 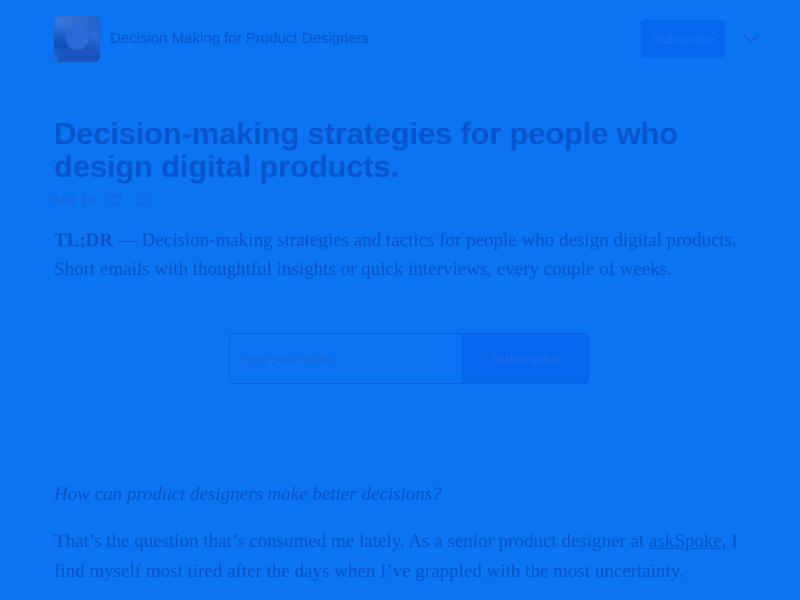 What do you see at coordinates (115, 200) in the screenshot?
I see `heart-icon` at bounding box center [115, 200].